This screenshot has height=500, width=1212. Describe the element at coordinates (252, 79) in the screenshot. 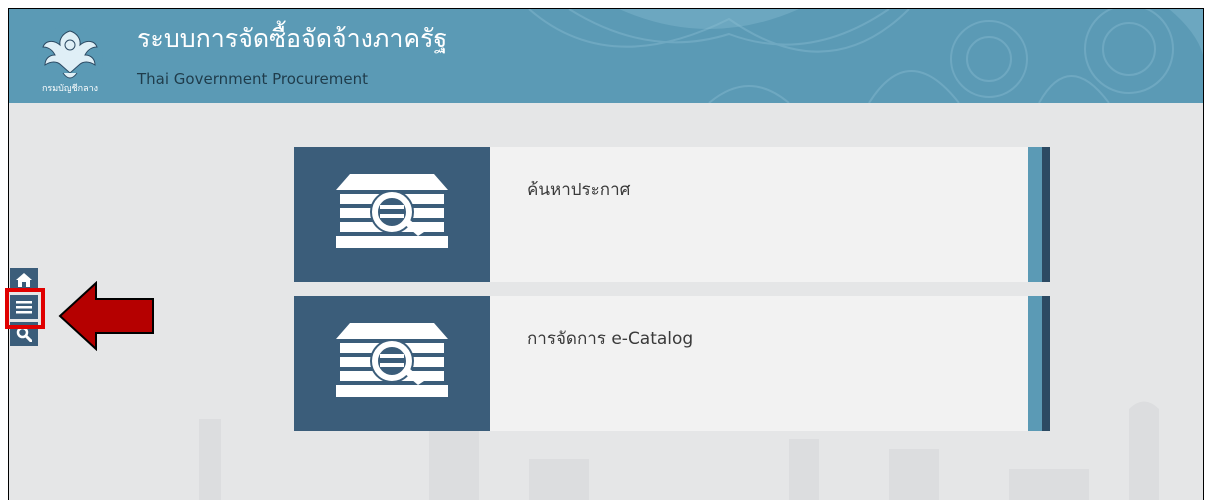

I see `site-subtitle: Thai Government Procurement` at that location.